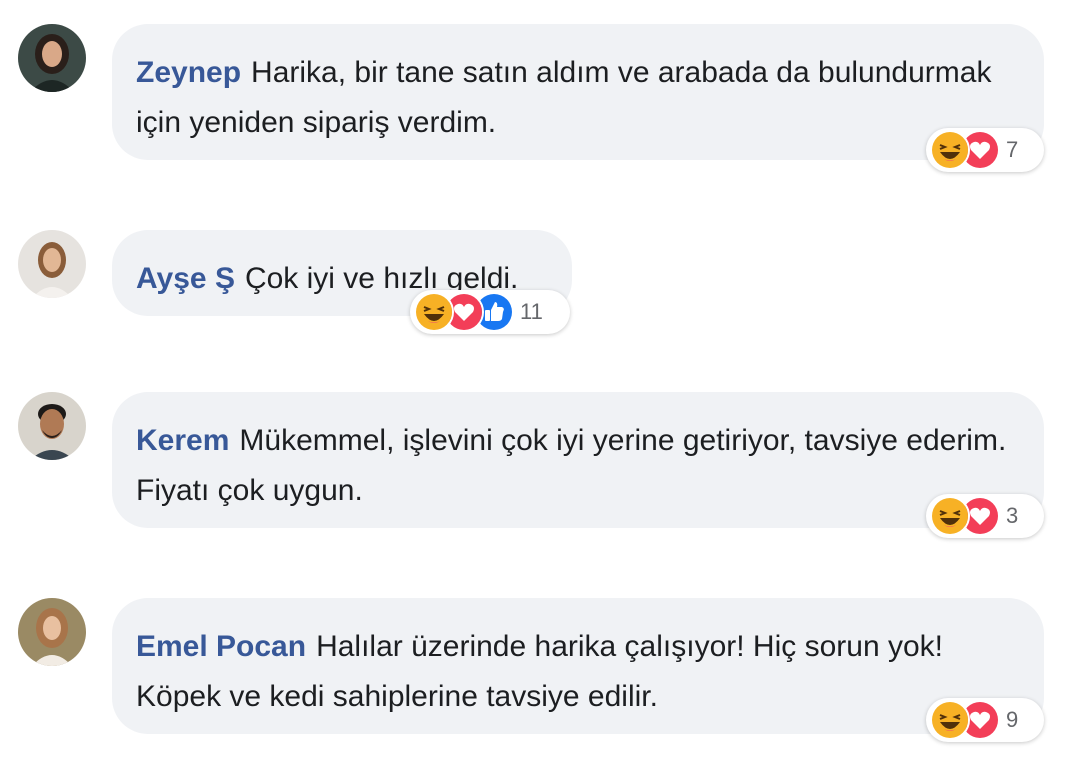 Image resolution: width=1080 pixels, height=782 pixels. What do you see at coordinates (1012, 515) in the screenshot?
I see `reaction-count: 3` at bounding box center [1012, 515].